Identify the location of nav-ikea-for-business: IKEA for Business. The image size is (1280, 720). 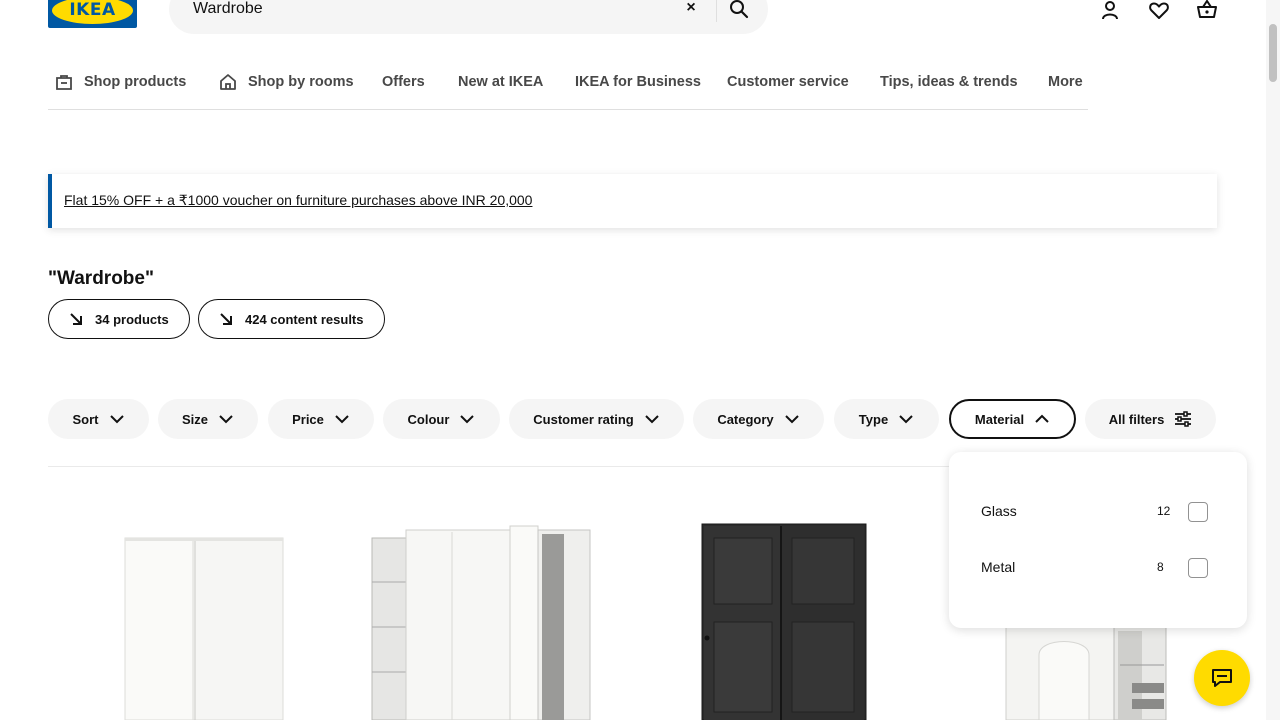
(638, 82).